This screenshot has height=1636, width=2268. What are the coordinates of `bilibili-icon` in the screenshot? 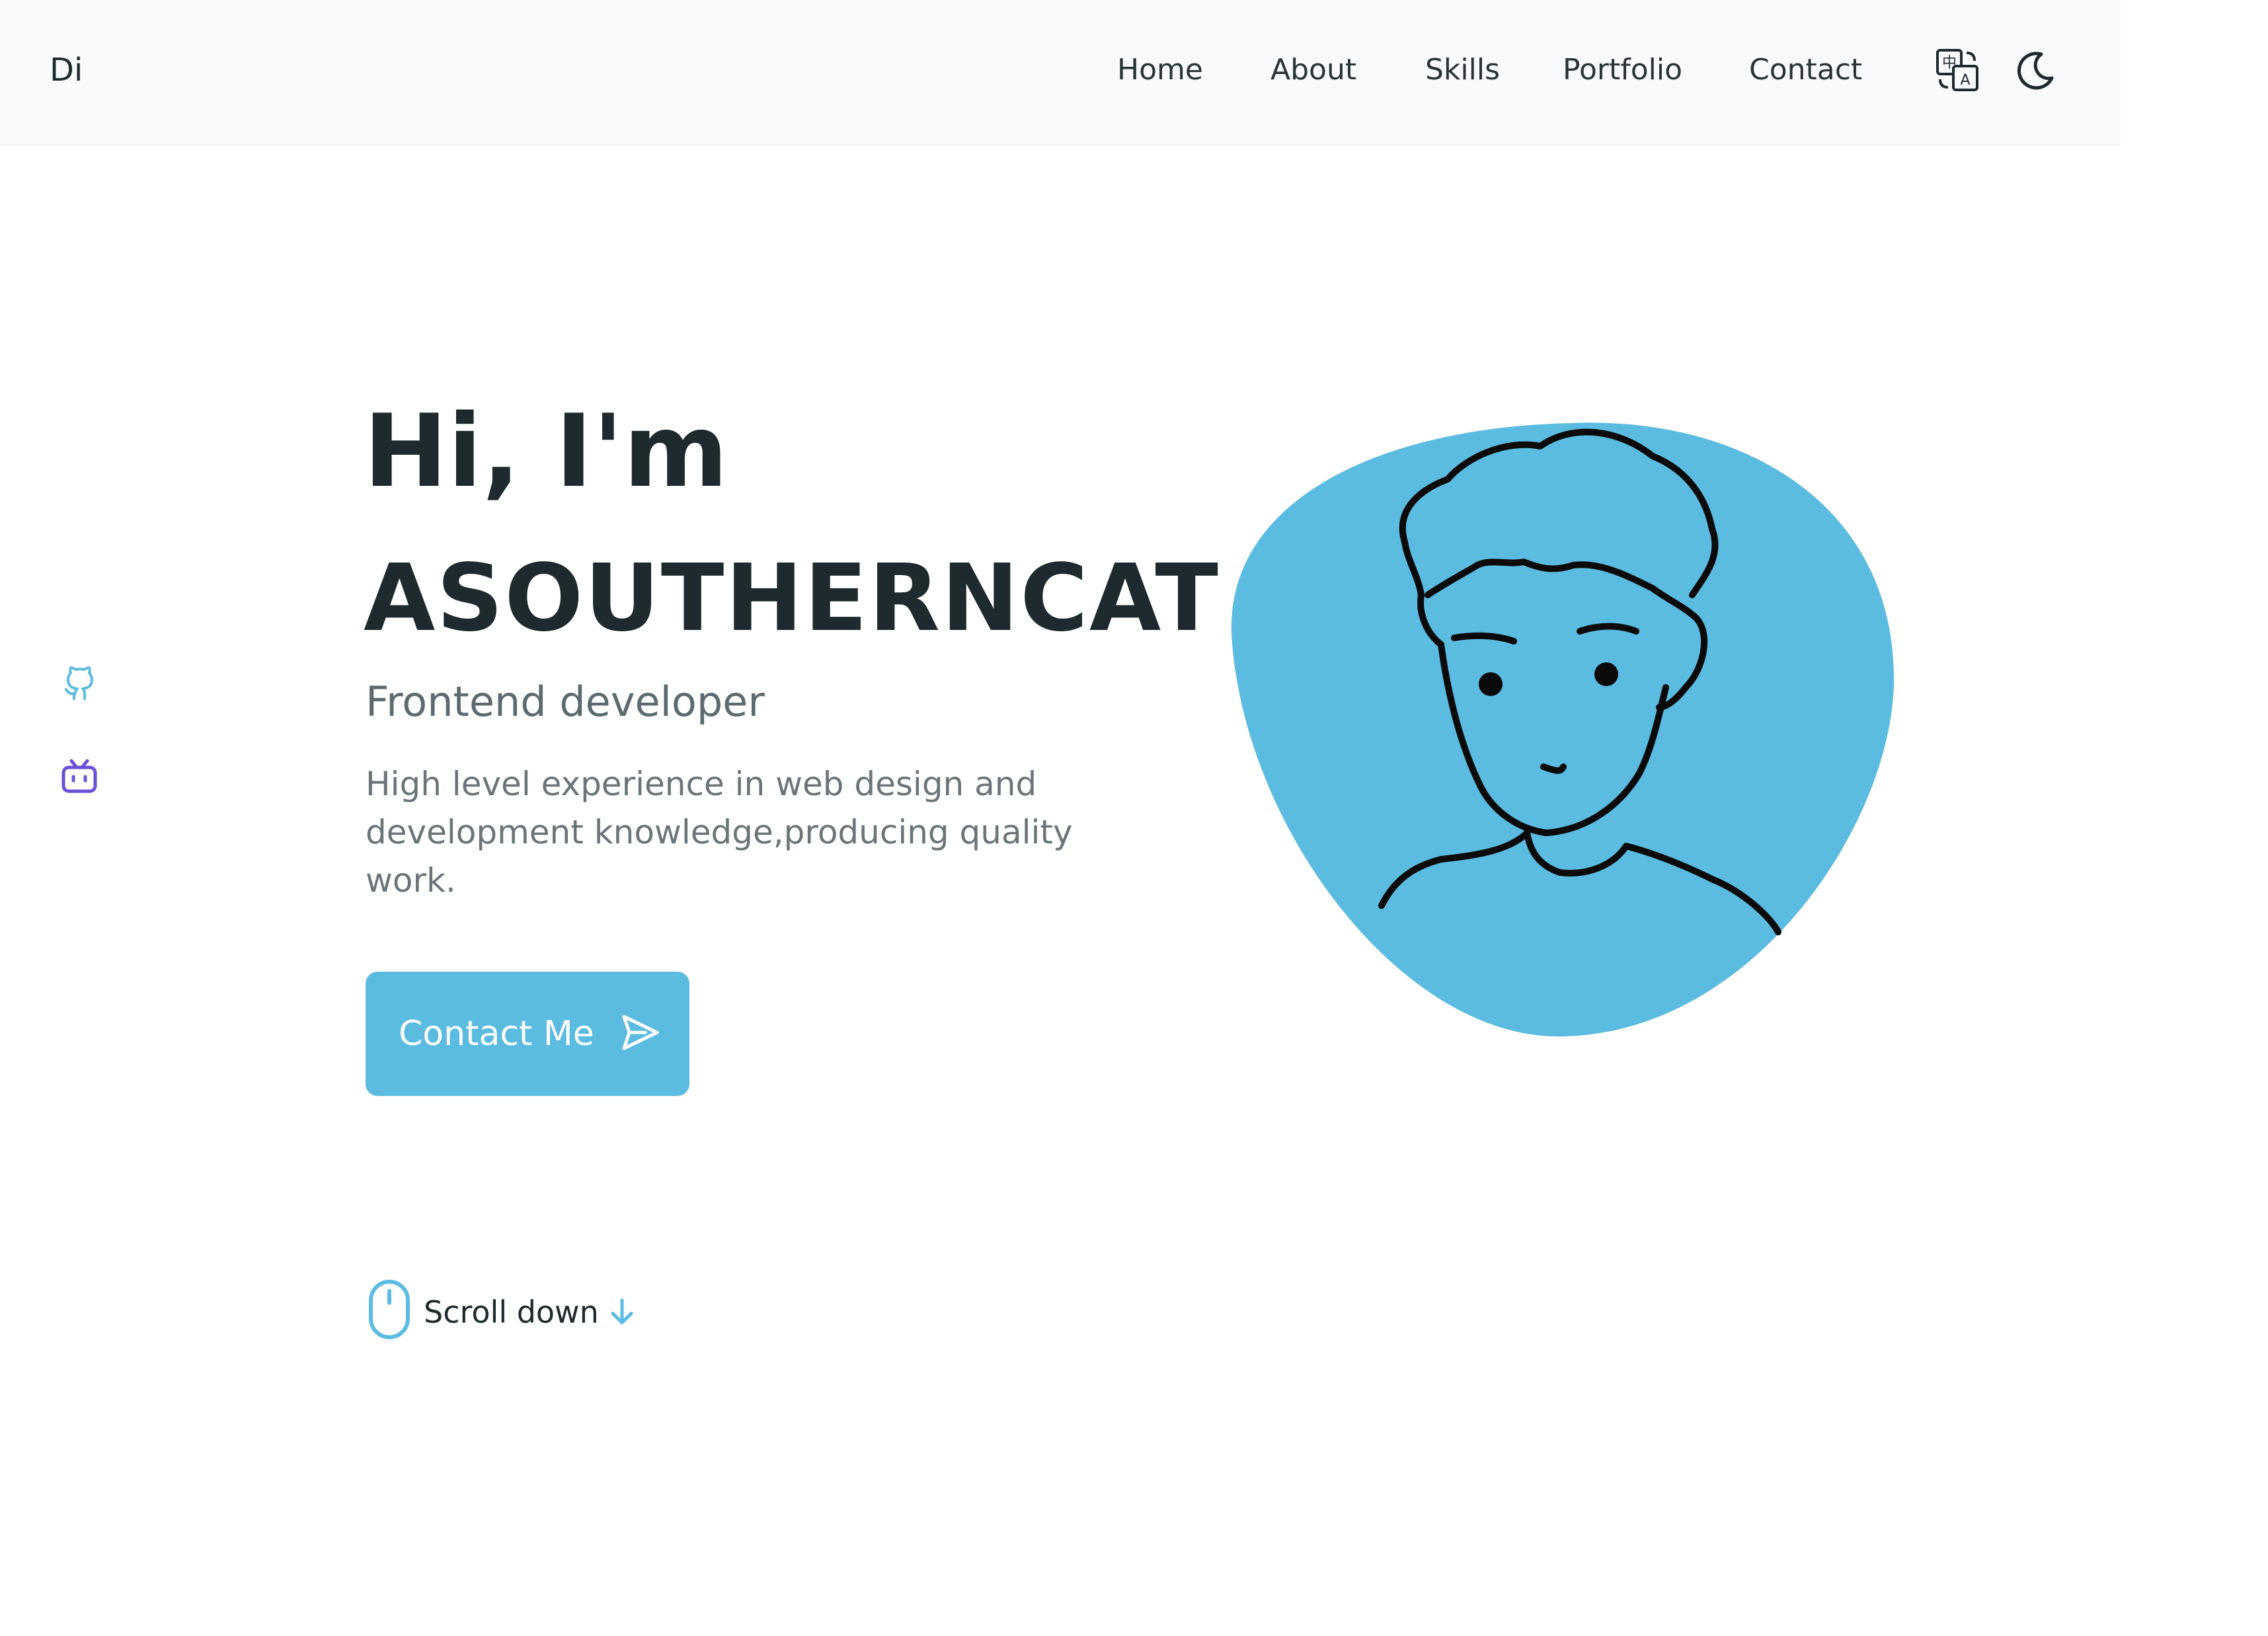 It's located at (79, 777).